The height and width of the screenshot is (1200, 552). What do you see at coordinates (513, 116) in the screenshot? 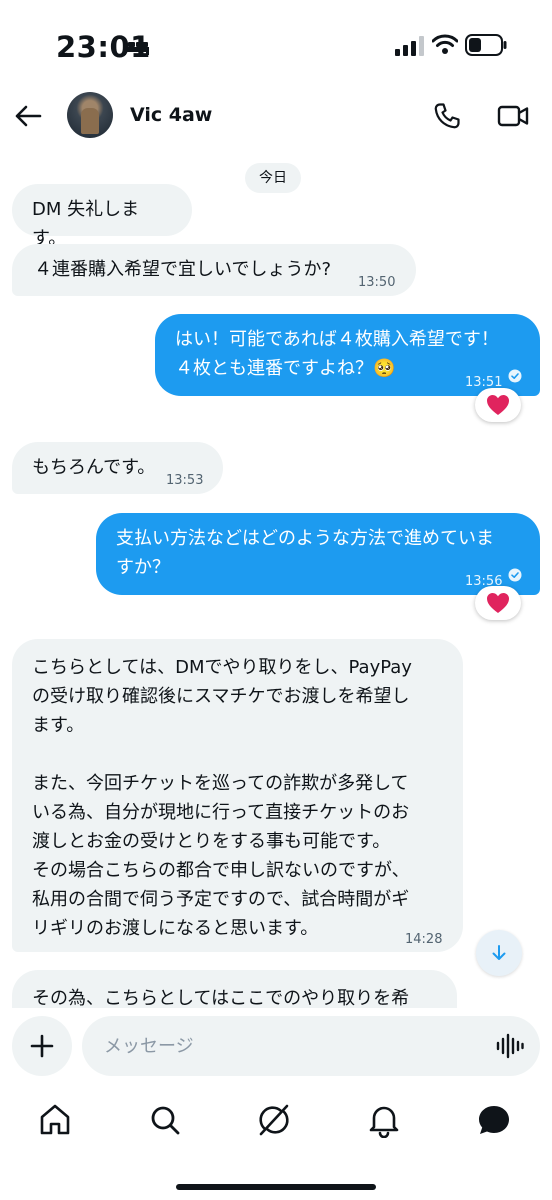
I see `video-call-icon` at bounding box center [513, 116].